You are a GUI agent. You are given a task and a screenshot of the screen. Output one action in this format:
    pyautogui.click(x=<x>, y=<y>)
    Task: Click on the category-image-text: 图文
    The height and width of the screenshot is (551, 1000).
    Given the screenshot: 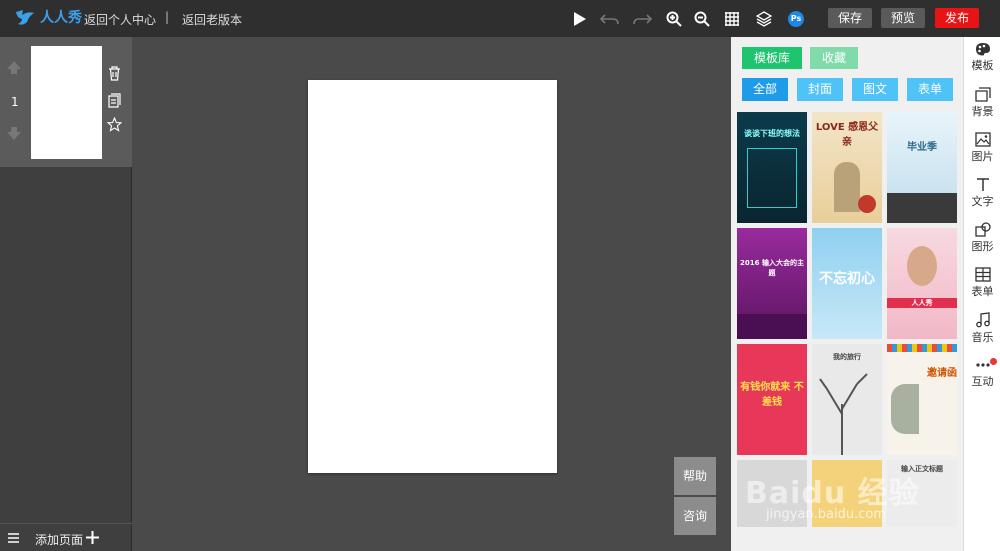 What is the action you would take?
    pyautogui.click(x=875, y=89)
    